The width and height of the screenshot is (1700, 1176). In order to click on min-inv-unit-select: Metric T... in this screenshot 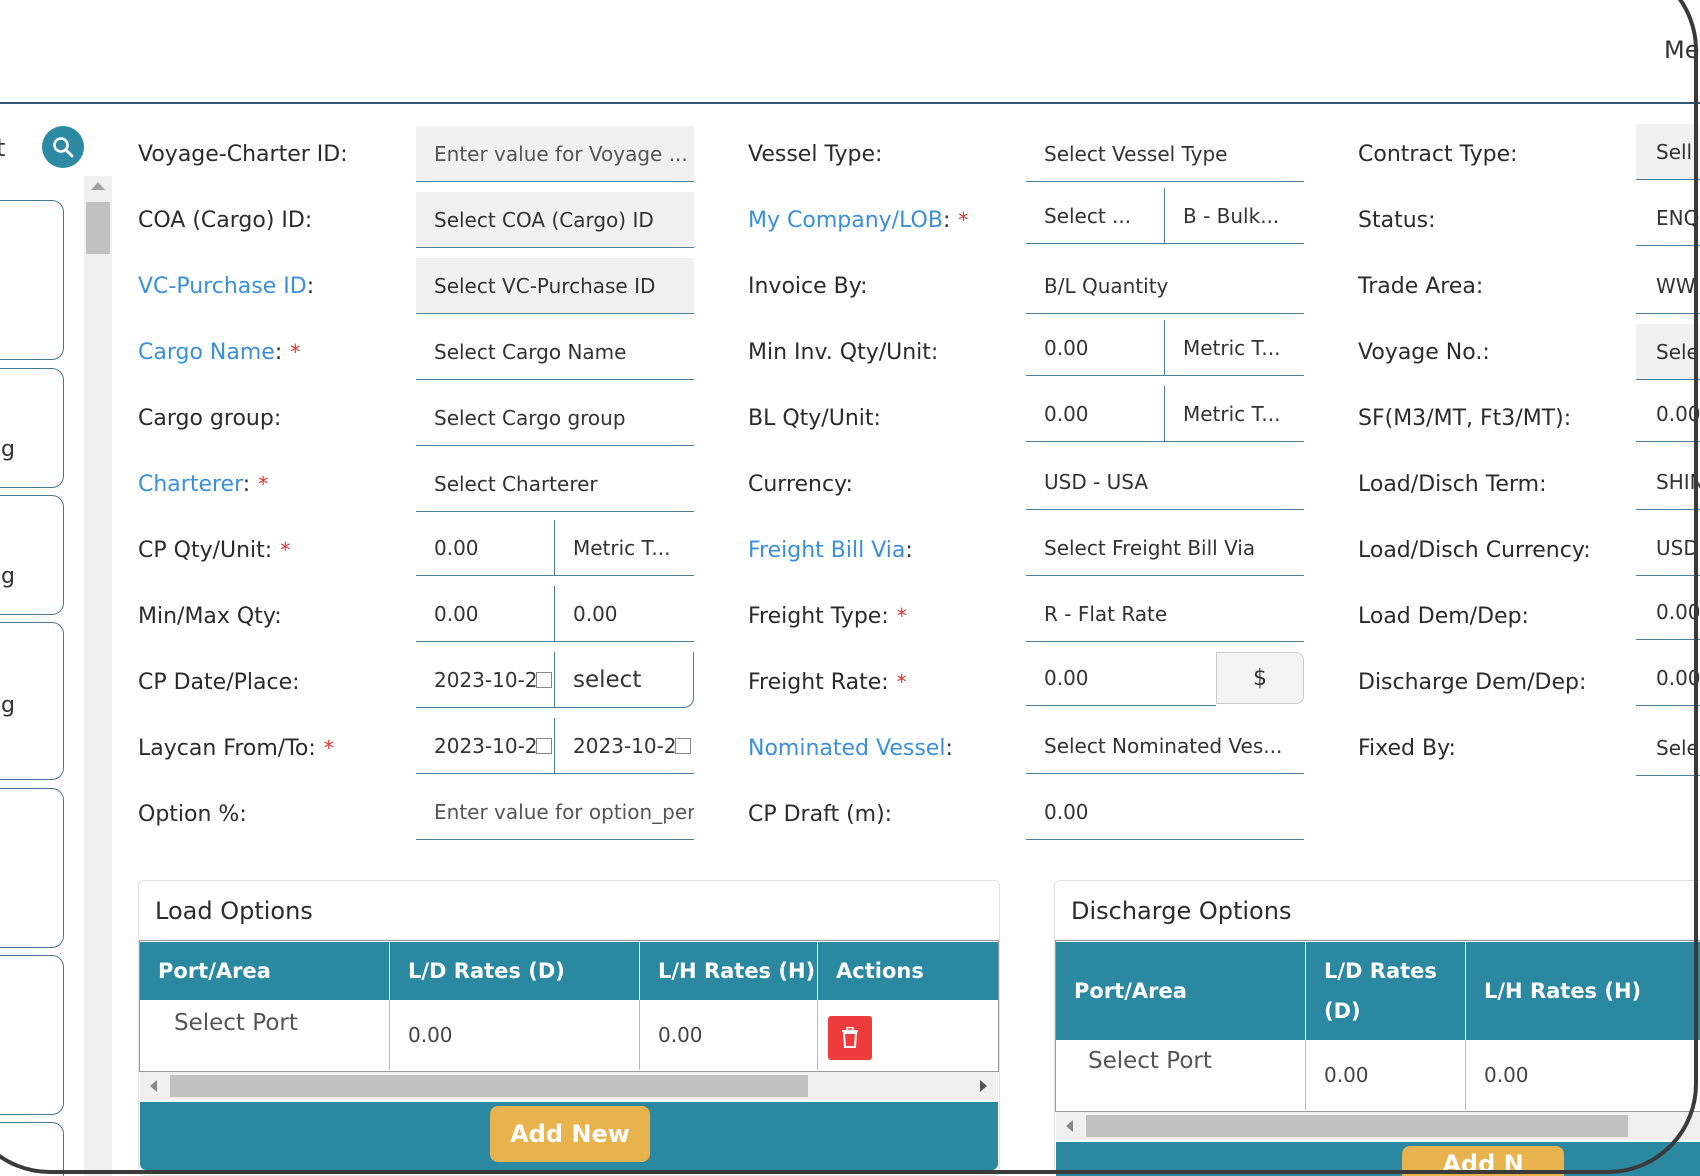, I will do `click(1234, 348)`.